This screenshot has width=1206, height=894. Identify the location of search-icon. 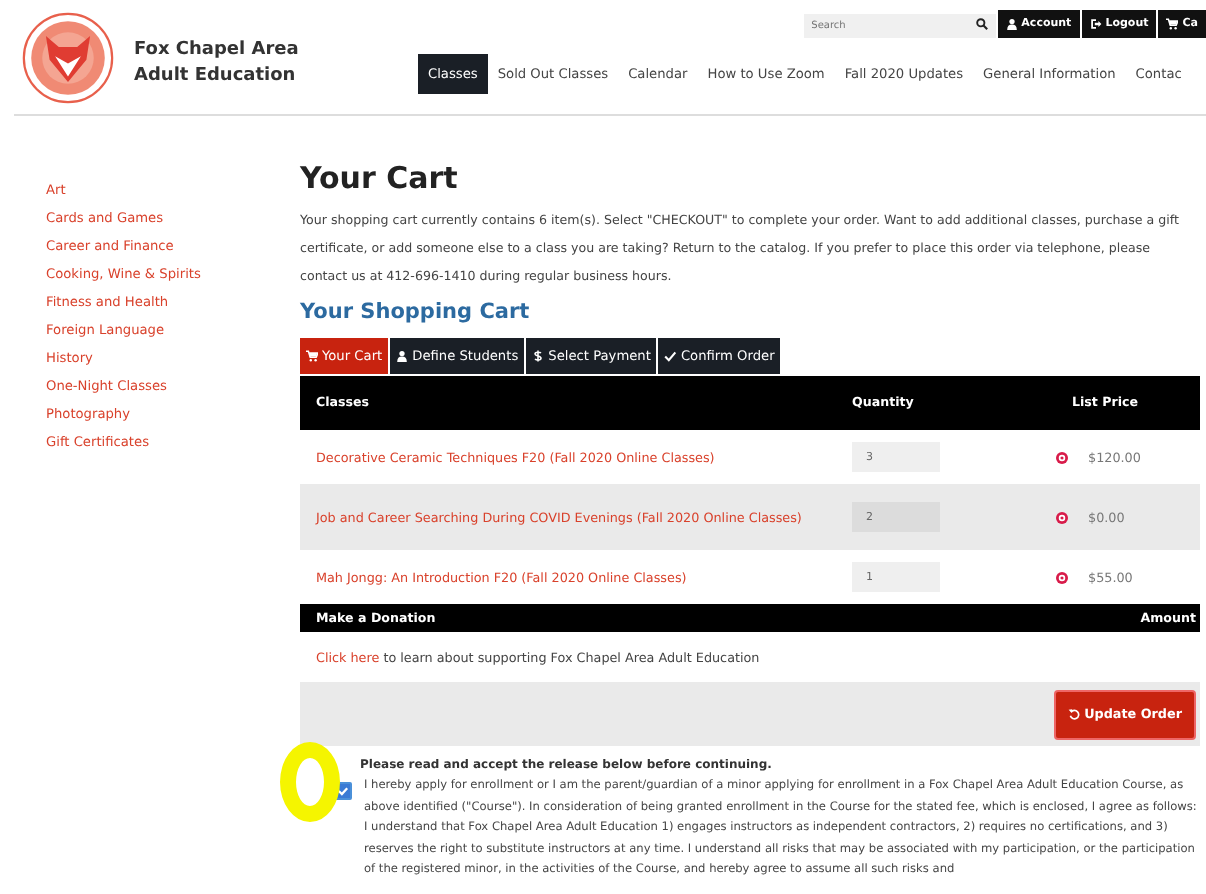
(981, 24).